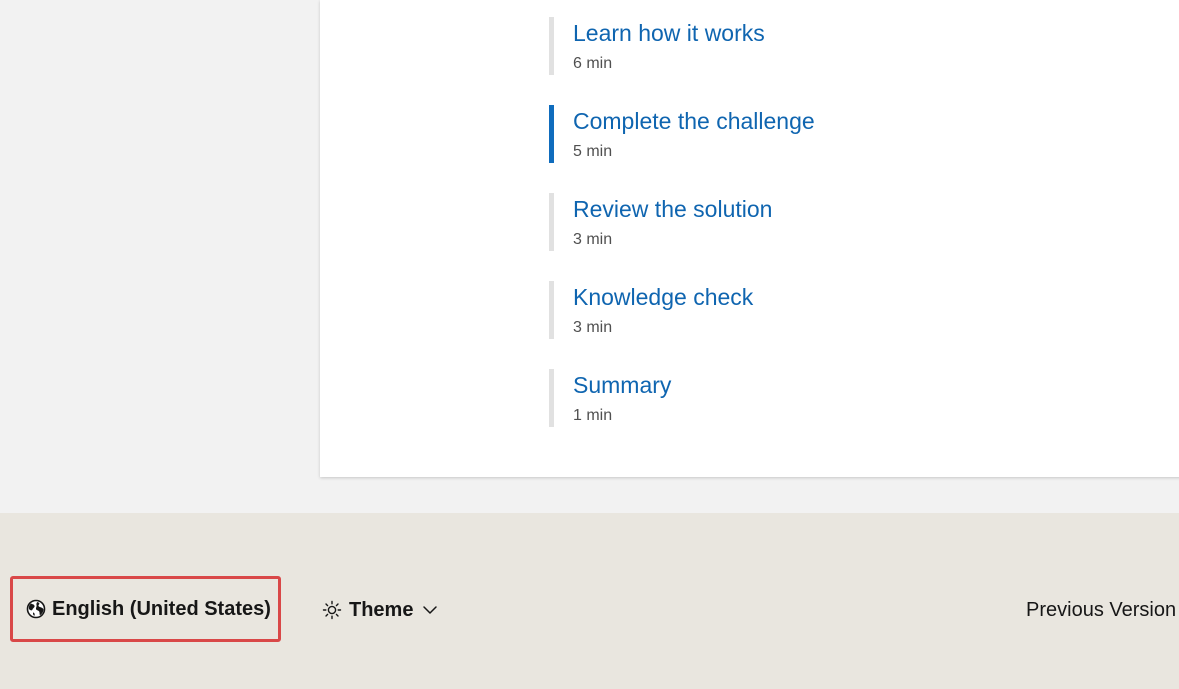  Describe the element at coordinates (430, 610) in the screenshot. I see `chevron-down-icon` at that location.